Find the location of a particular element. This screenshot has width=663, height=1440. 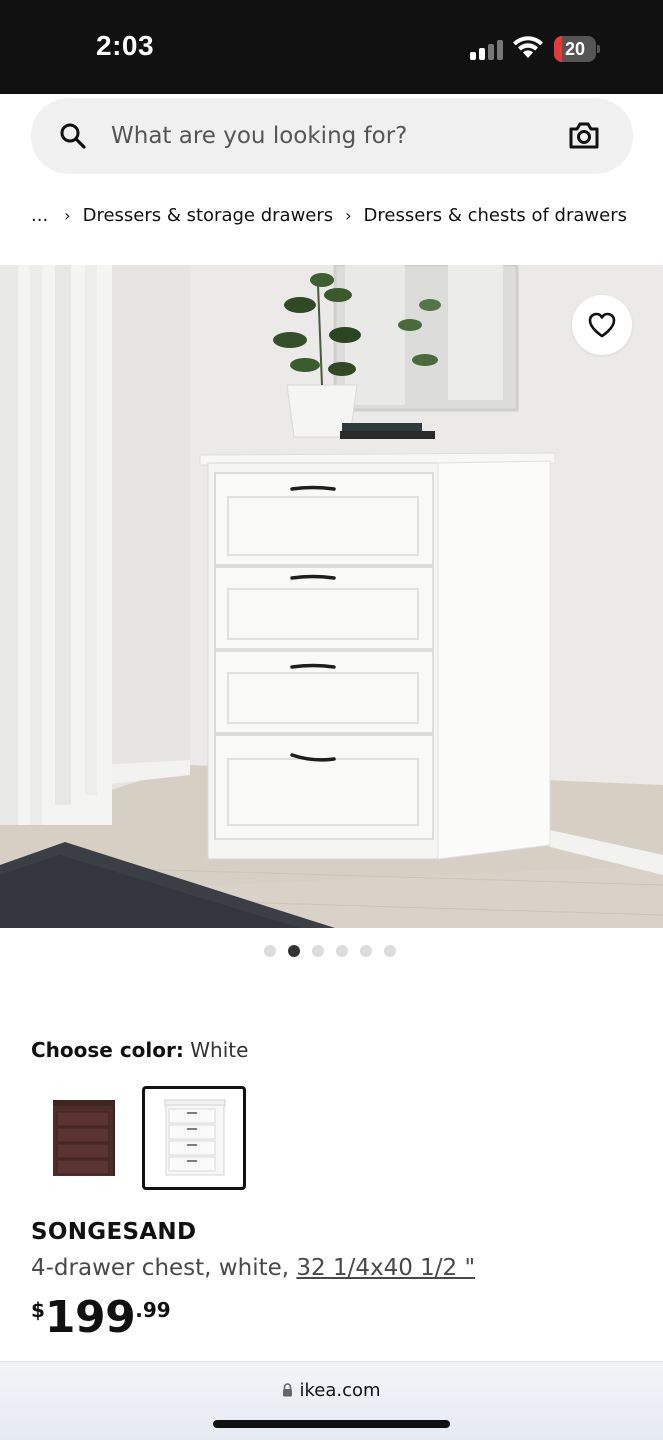

camera-icon is located at coordinates (584, 136).